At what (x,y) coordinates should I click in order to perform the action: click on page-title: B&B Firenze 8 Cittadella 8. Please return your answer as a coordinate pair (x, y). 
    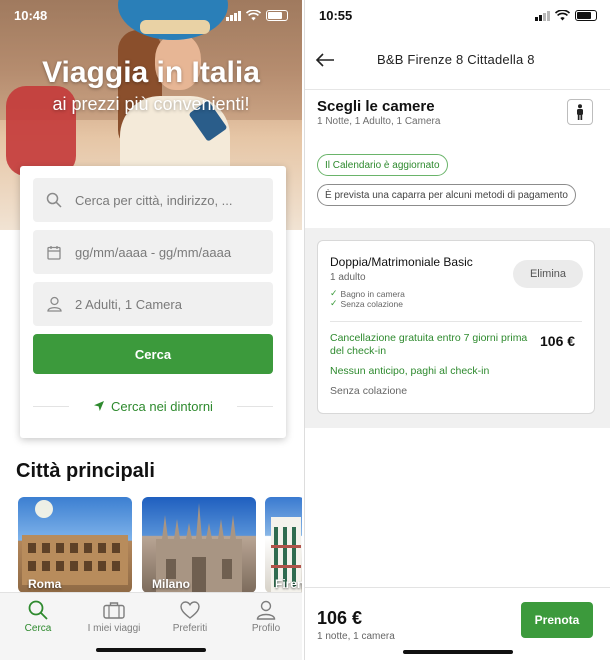
    Looking at the image, I should click on (456, 59).